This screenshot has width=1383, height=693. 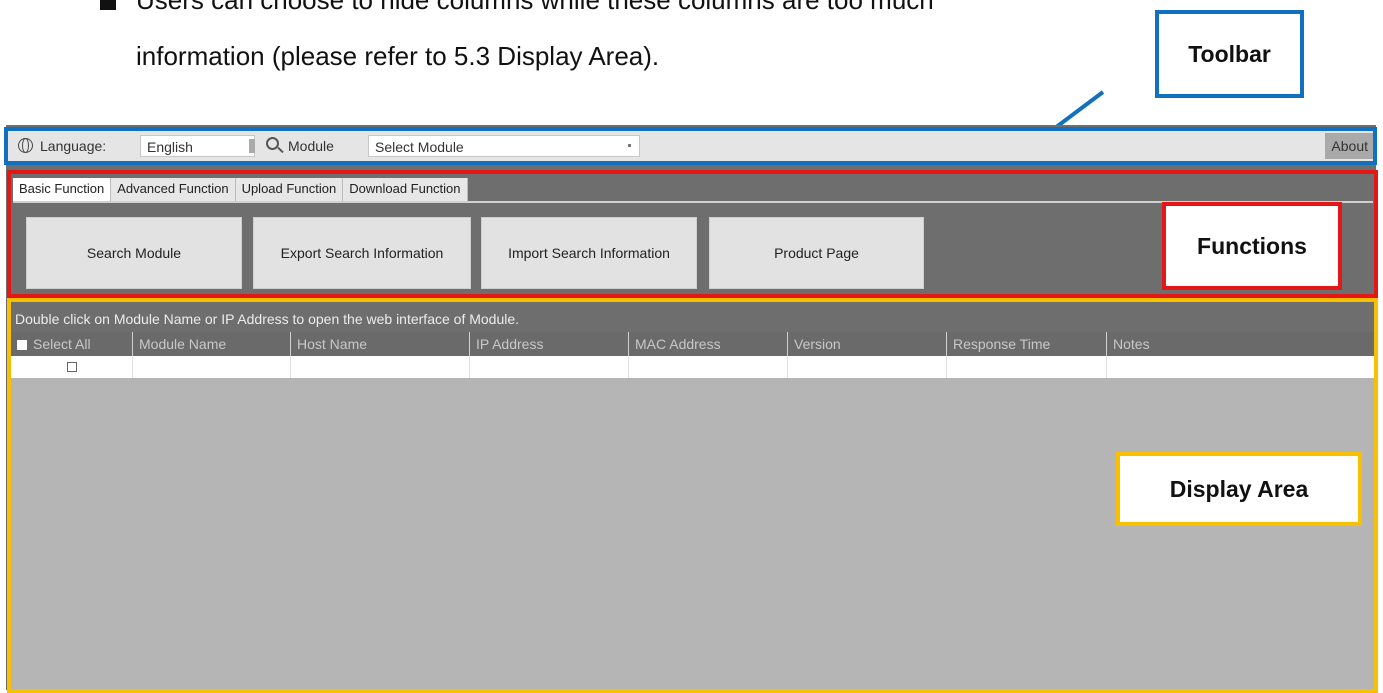 I want to click on column-ip-address: IP Address, so click(x=548, y=344).